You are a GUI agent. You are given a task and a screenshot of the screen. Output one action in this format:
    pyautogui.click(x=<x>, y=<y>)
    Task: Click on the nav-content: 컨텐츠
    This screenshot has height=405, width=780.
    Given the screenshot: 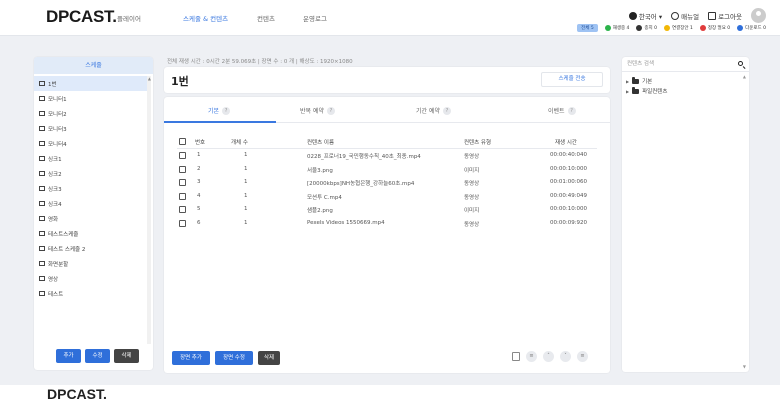 What is the action you would take?
    pyautogui.click(x=266, y=18)
    